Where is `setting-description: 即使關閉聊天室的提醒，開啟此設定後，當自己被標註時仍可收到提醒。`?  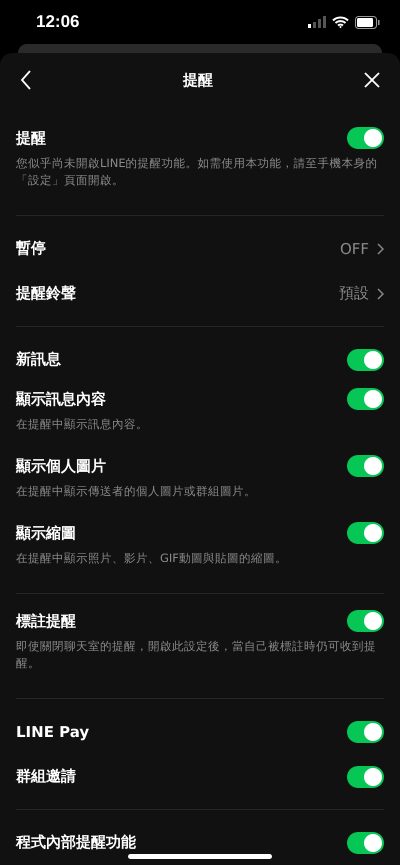 setting-description: 即使關閉聊天室的提醒，開啟此設定後，當自己被標註時仍可收到提醒。 is located at coordinates (196, 655).